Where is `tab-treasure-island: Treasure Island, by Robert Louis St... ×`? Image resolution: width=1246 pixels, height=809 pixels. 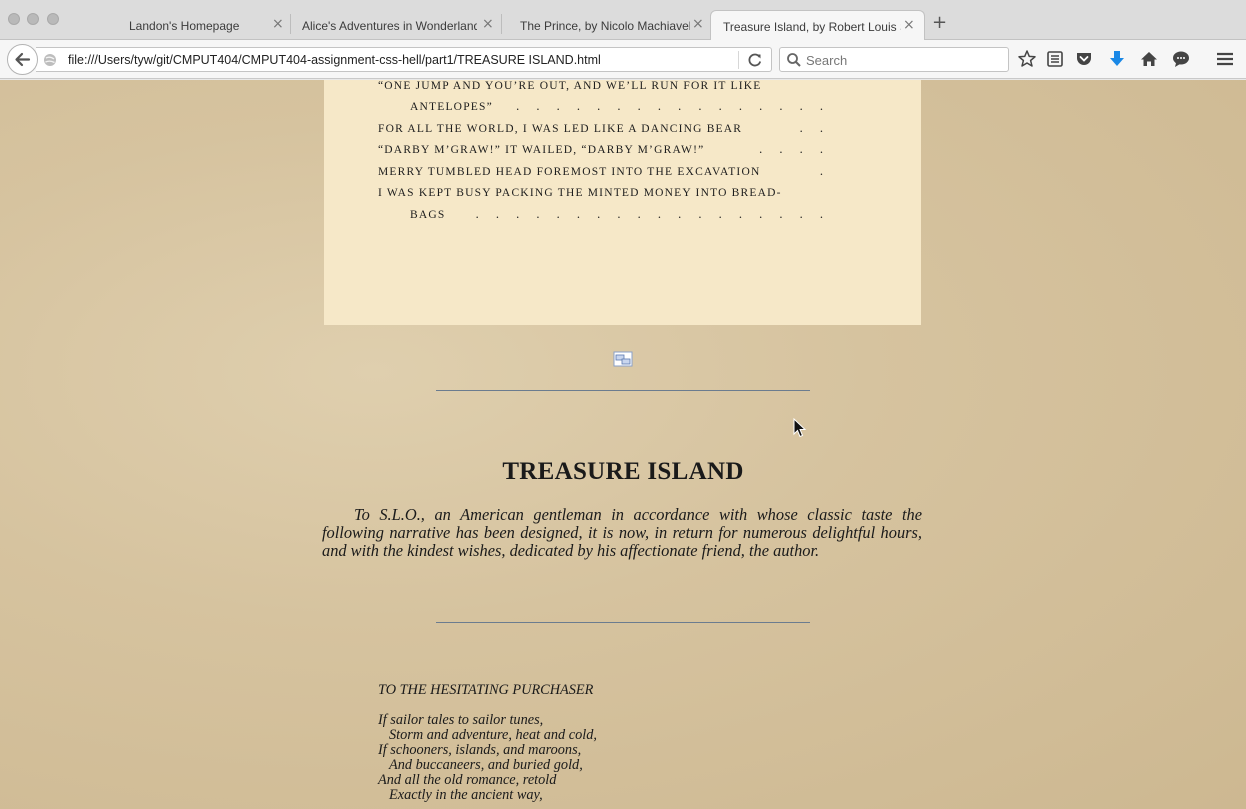 tab-treasure-island: Treasure Island, by Robert Louis St... × is located at coordinates (817, 25).